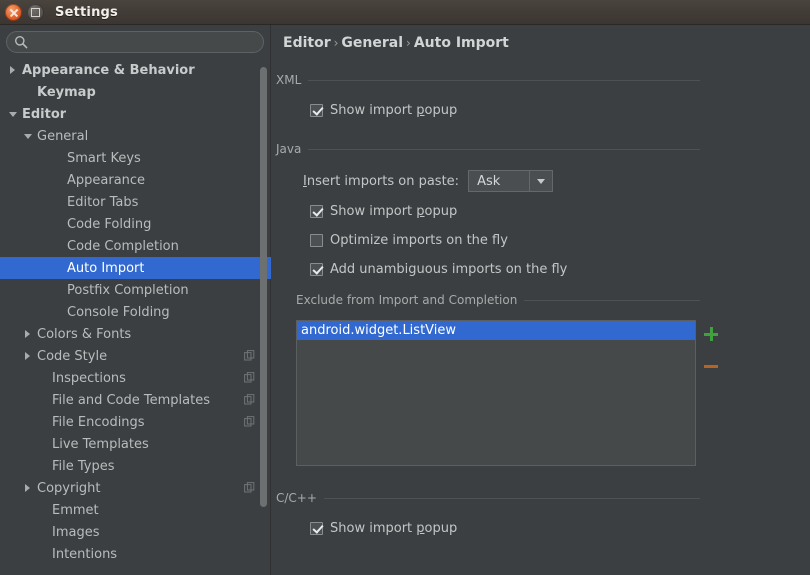 The image size is (810, 575). I want to click on java-show-import-popup-label: Show import popup, so click(394, 211).